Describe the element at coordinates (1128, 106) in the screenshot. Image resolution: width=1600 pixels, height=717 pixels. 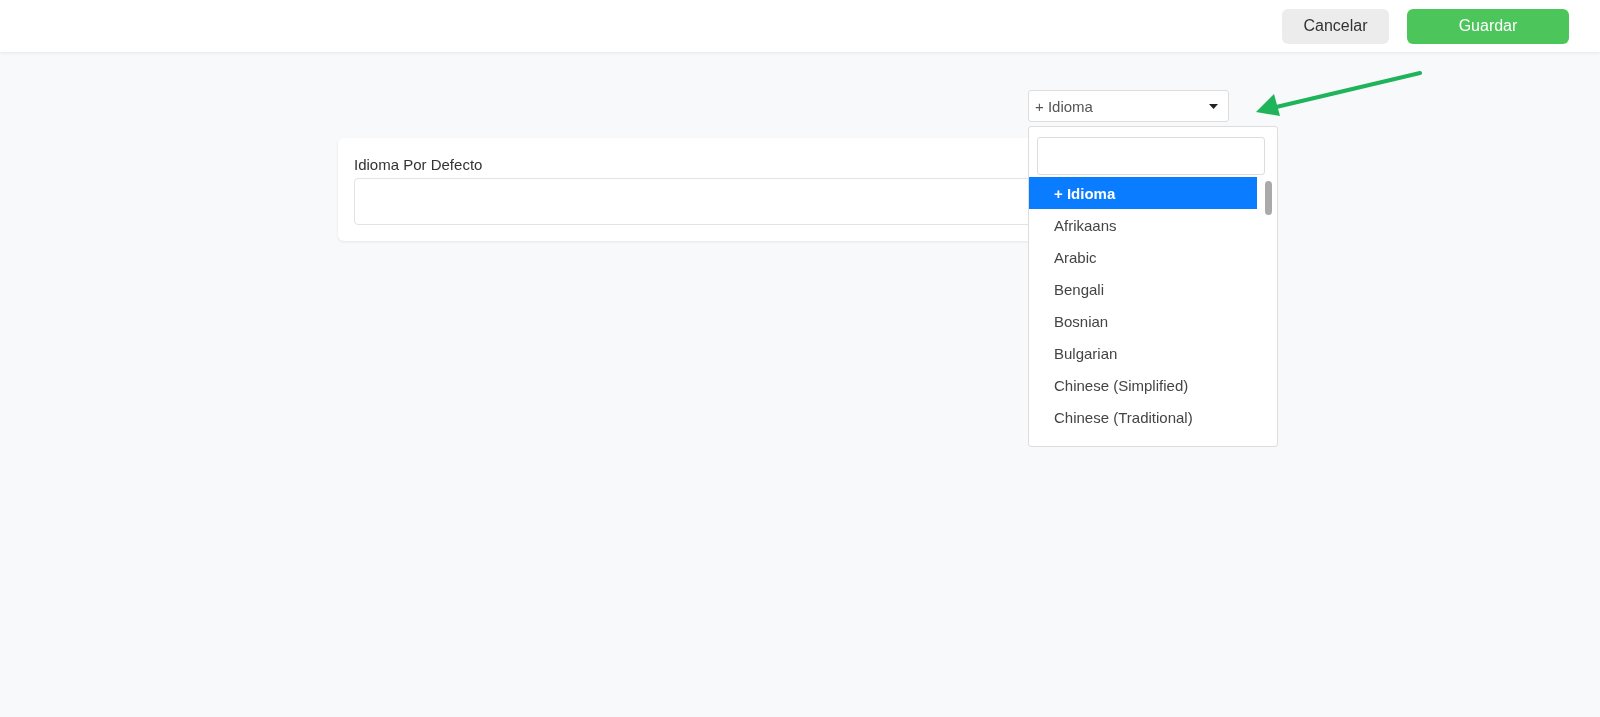
I see `language-select: + Idioma` at that location.